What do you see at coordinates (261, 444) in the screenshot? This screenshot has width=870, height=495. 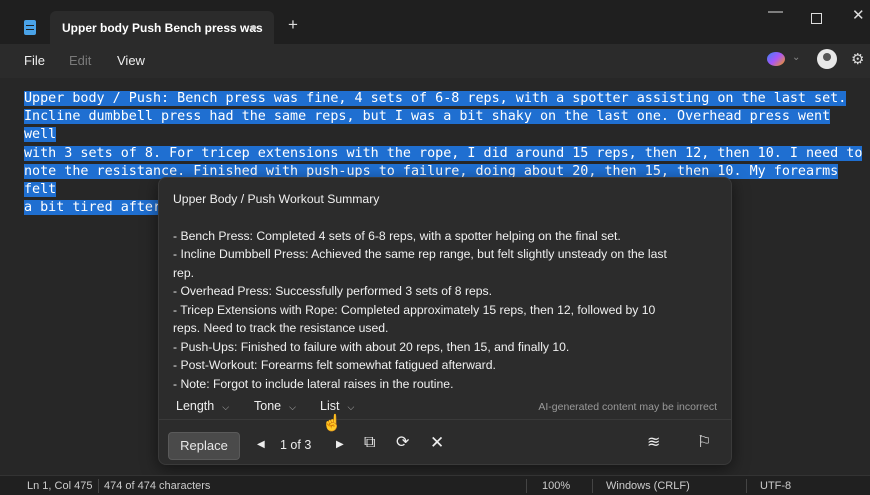 I see `previous-version-icon: ◀` at bounding box center [261, 444].